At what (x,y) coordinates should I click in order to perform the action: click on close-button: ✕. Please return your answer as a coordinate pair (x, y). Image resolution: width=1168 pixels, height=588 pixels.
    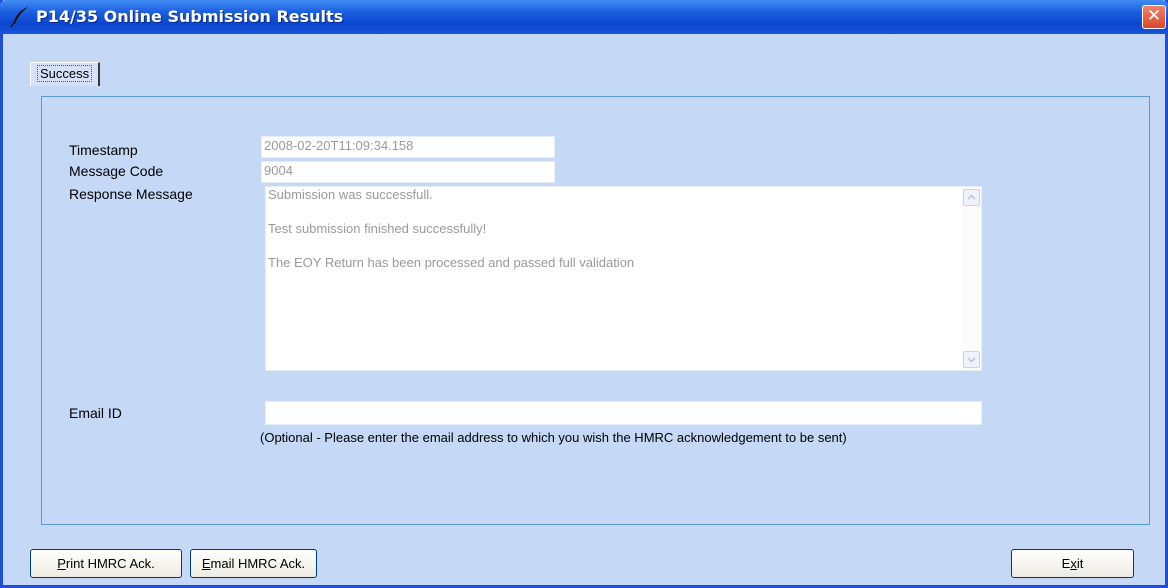
    Looking at the image, I should click on (1154, 17).